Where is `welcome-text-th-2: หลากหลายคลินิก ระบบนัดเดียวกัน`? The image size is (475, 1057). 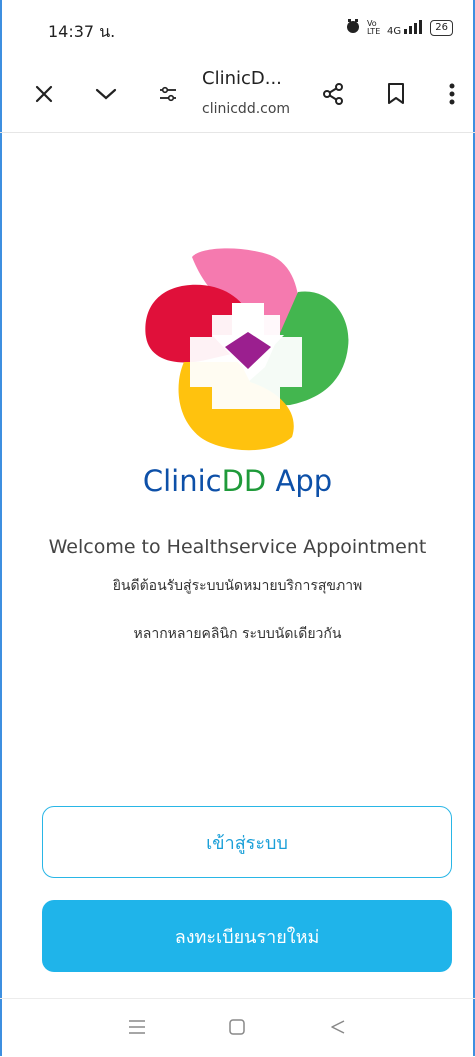
welcome-text-th-2: หลากหลายคลินิก ระบบนัดเดียวกัน is located at coordinates (237, 634).